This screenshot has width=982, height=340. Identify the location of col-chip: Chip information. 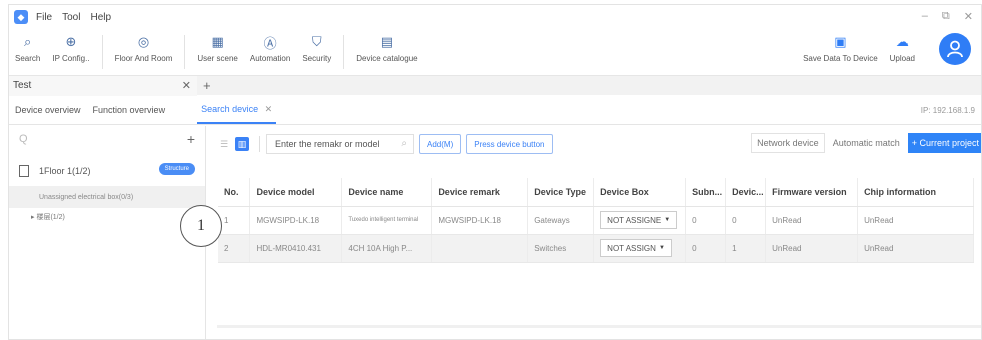
(915, 192).